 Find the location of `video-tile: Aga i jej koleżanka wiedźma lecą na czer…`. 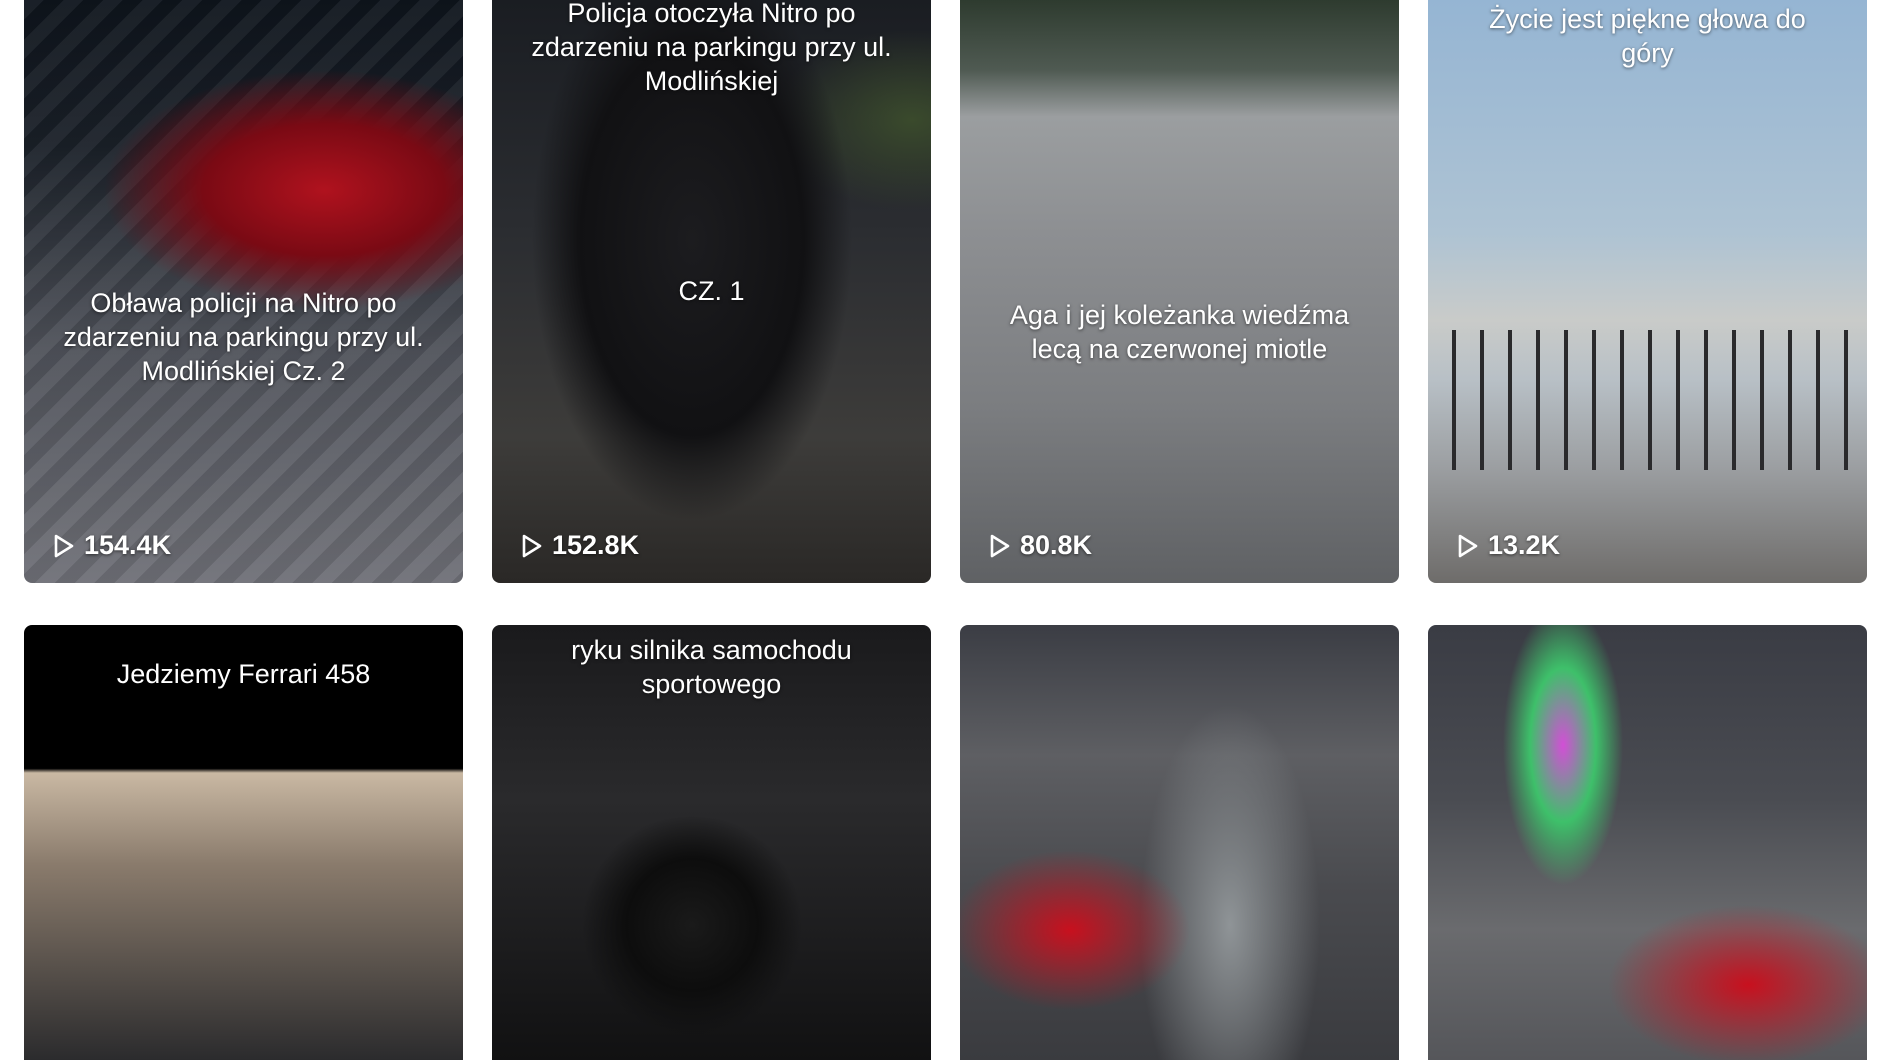

video-tile: Aga i jej koleżanka wiedźma lecą na czer… is located at coordinates (1179, 291).